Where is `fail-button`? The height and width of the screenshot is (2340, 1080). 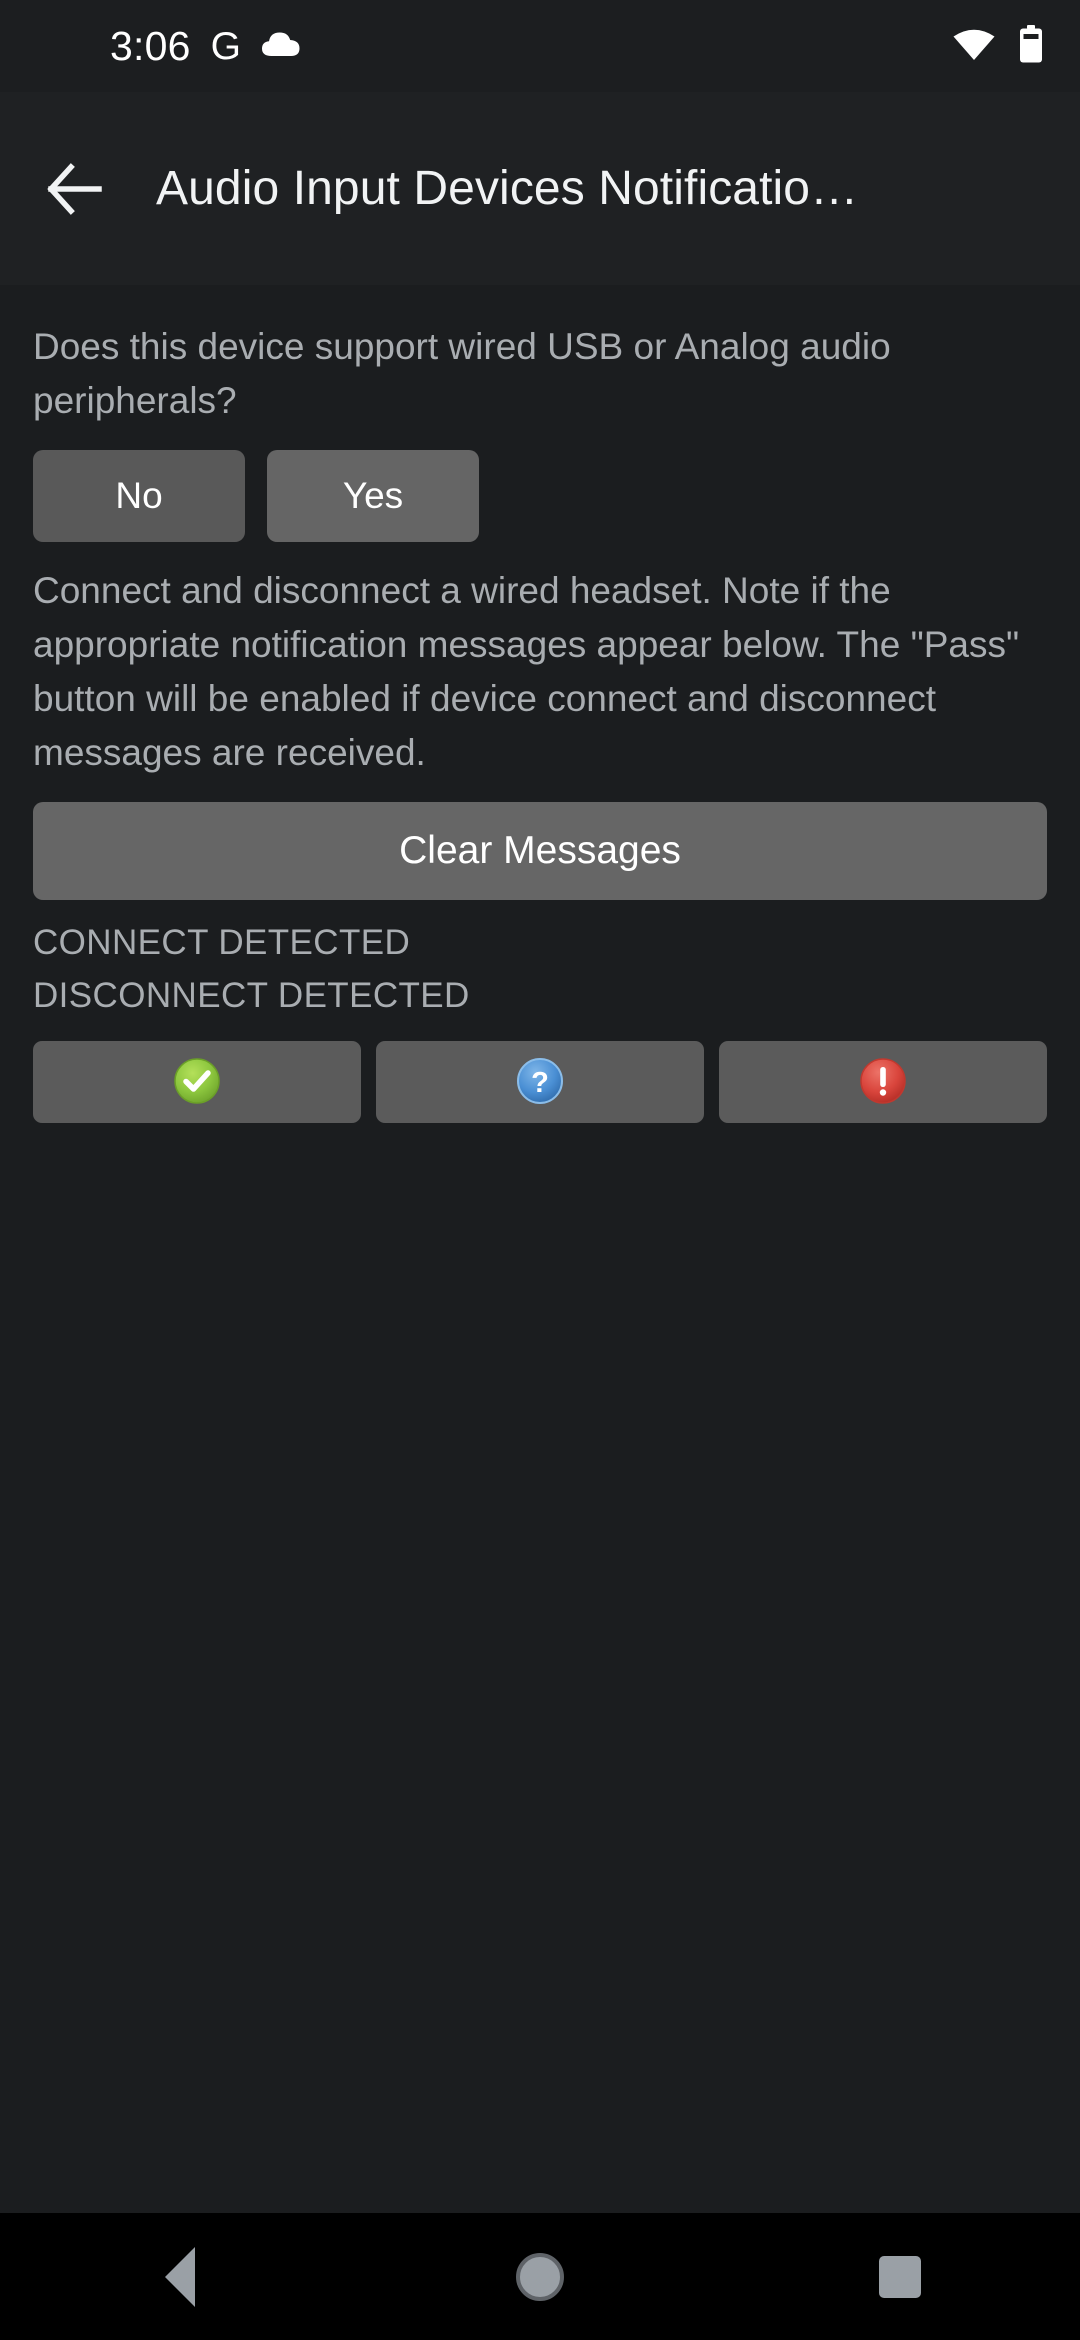
fail-button is located at coordinates (883, 1082).